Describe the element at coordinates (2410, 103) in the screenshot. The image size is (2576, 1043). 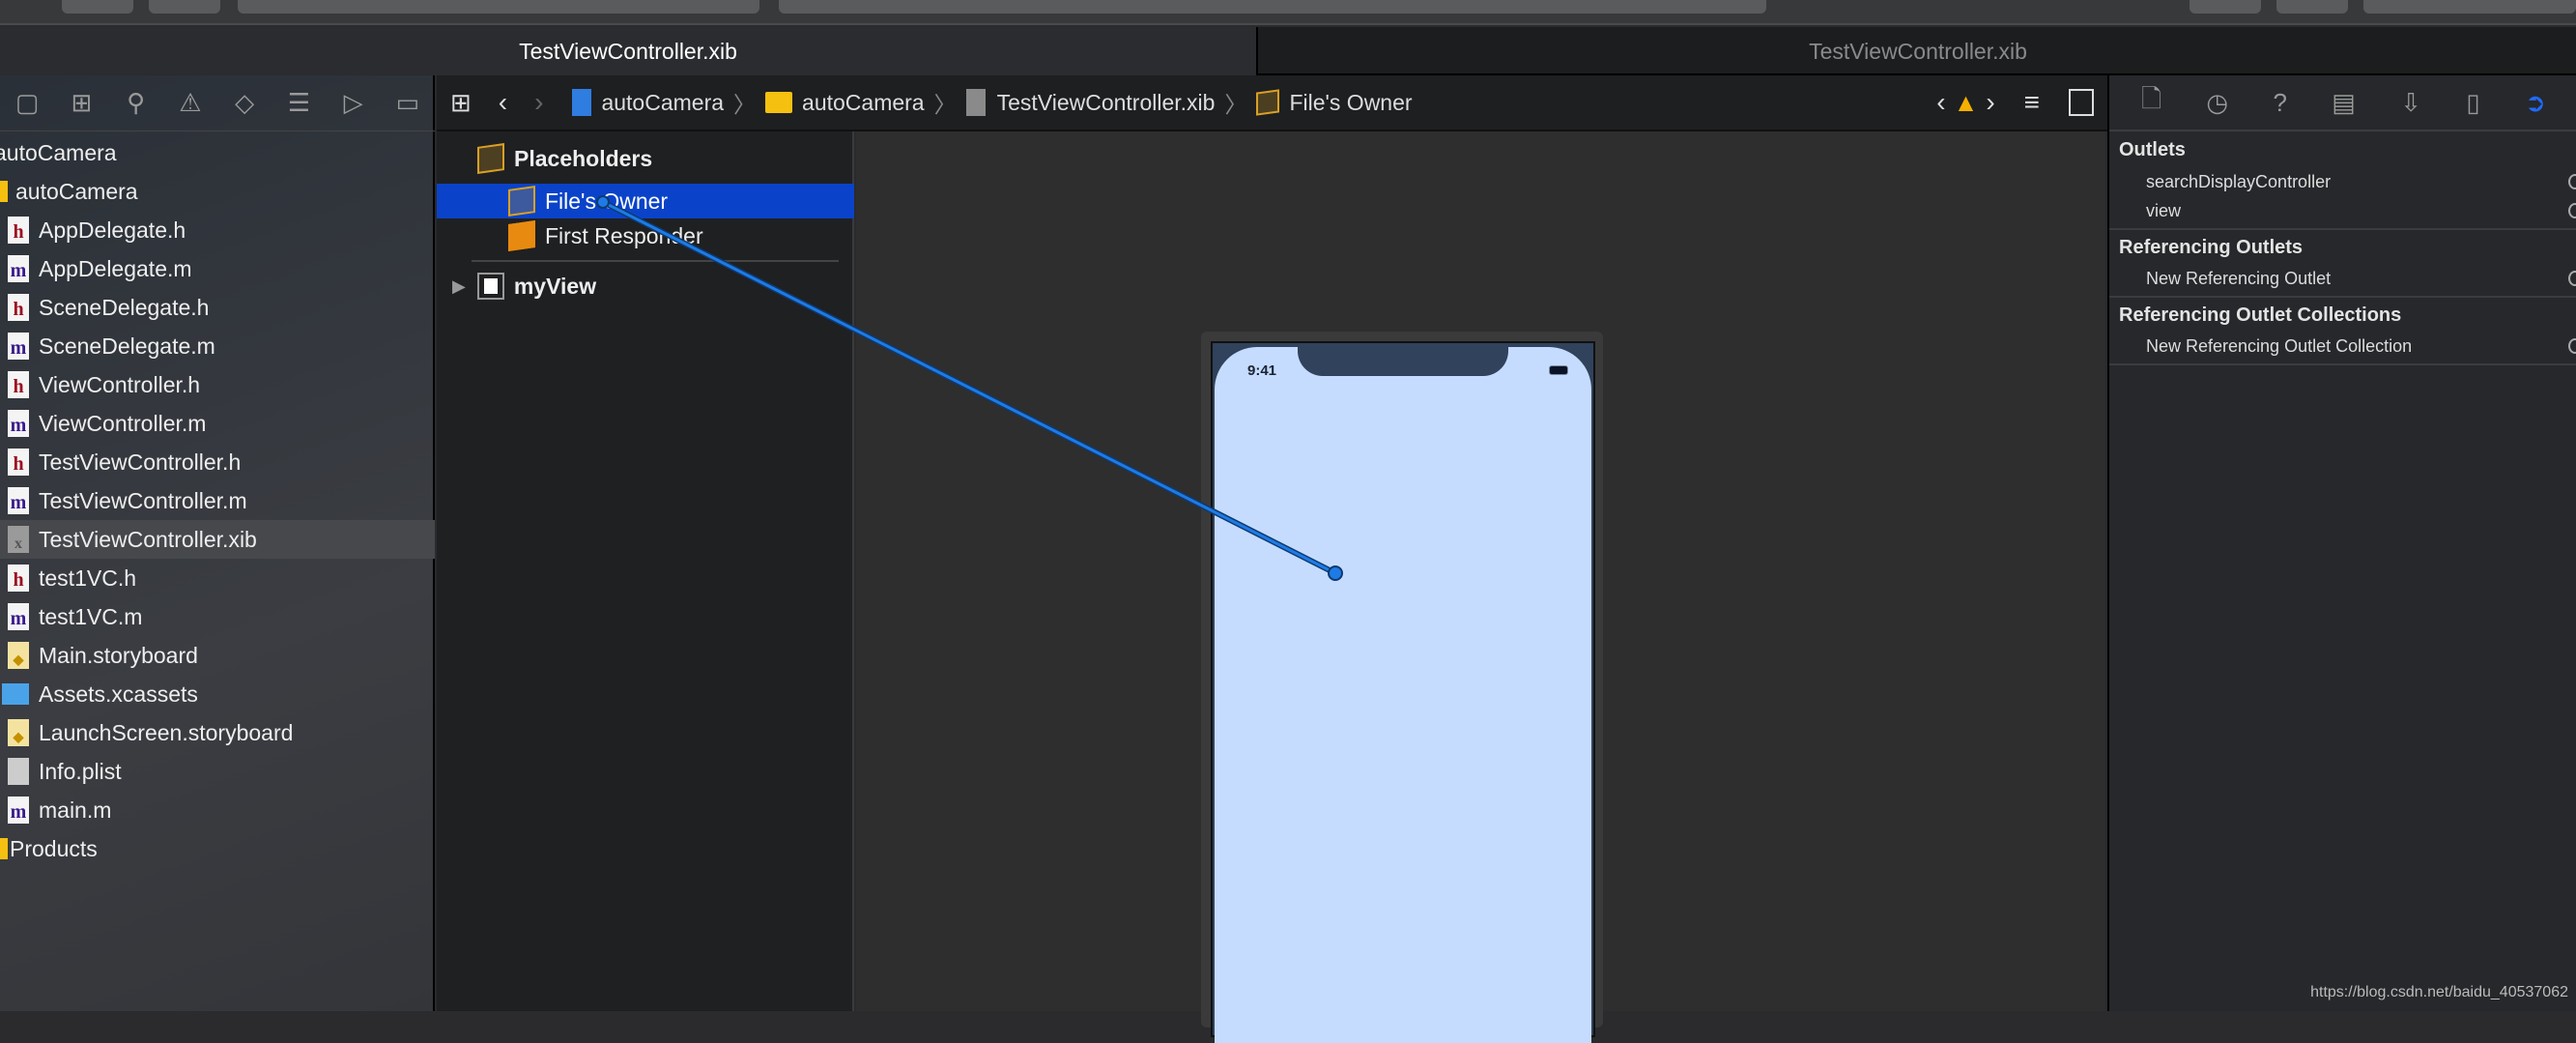
I see `attributes-inspector-icon: ⇩` at that location.